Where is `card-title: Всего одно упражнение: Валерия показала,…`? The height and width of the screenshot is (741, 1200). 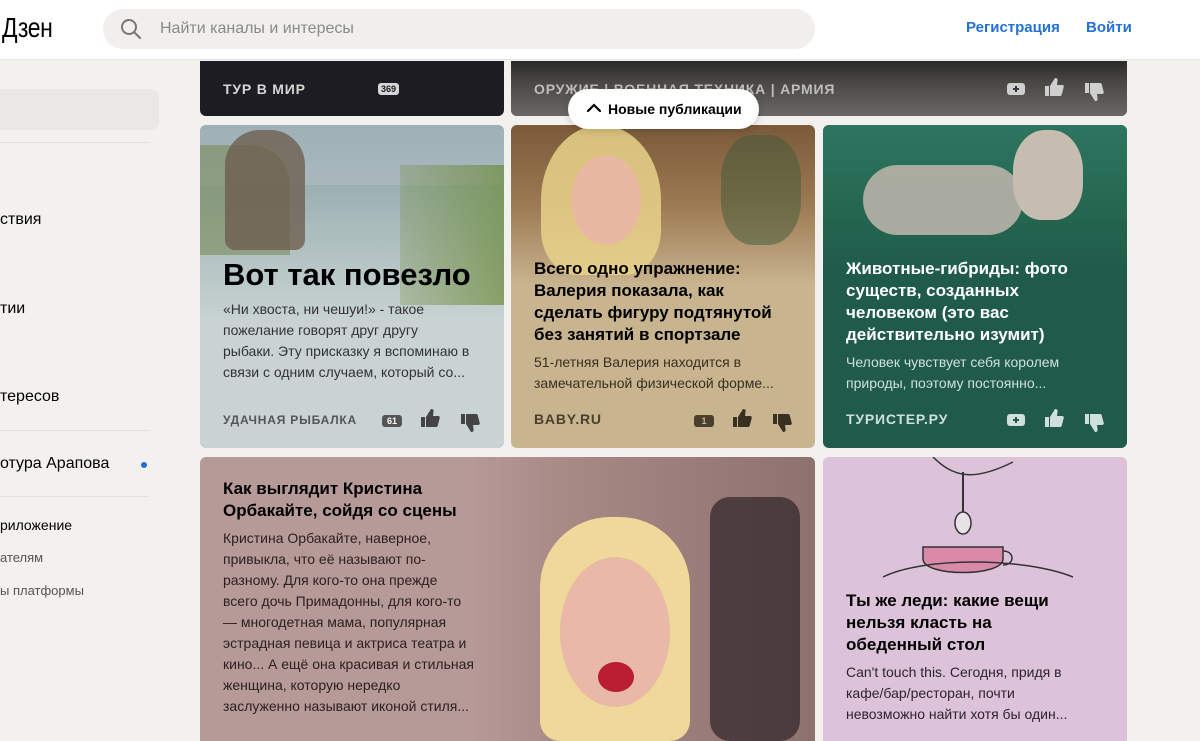 card-title: Всего одно упражнение: Валерия показала,… is located at coordinates (653, 302).